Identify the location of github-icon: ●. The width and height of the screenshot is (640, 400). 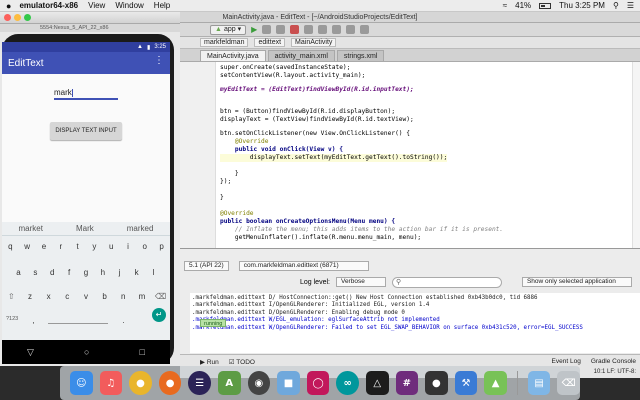
(436, 383).